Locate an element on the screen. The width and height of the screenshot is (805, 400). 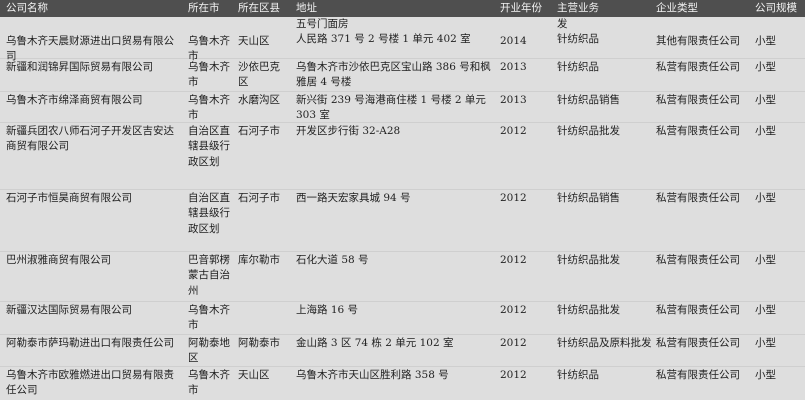
cell-company-name: 新疆汉达国际贸易有限公司 is located at coordinates (69, 310).